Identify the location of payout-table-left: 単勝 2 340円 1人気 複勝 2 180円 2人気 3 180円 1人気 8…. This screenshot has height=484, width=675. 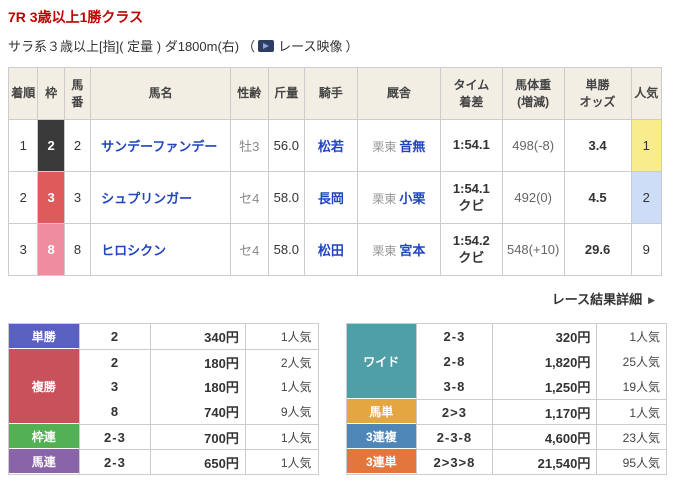
(163, 399).